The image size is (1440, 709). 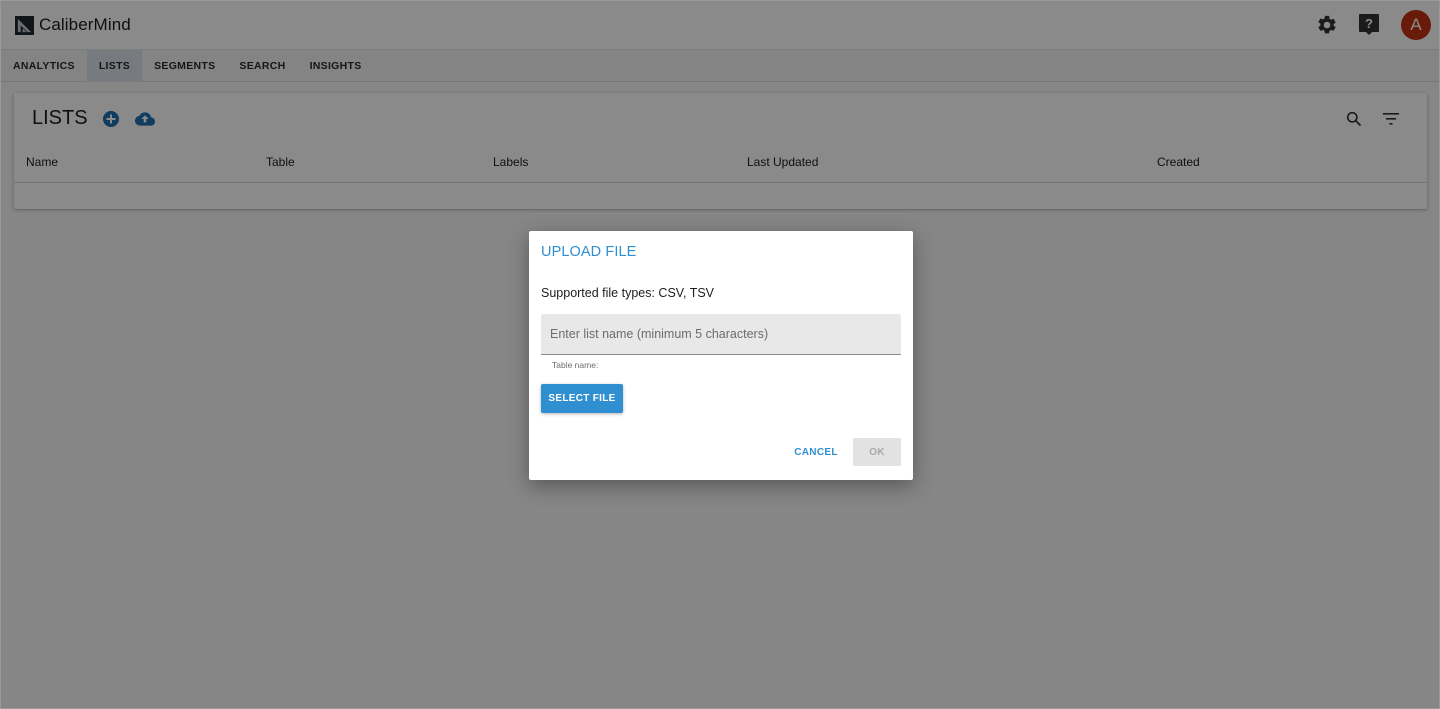 What do you see at coordinates (816, 452) in the screenshot?
I see `cancel-button: CANCEL` at bounding box center [816, 452].